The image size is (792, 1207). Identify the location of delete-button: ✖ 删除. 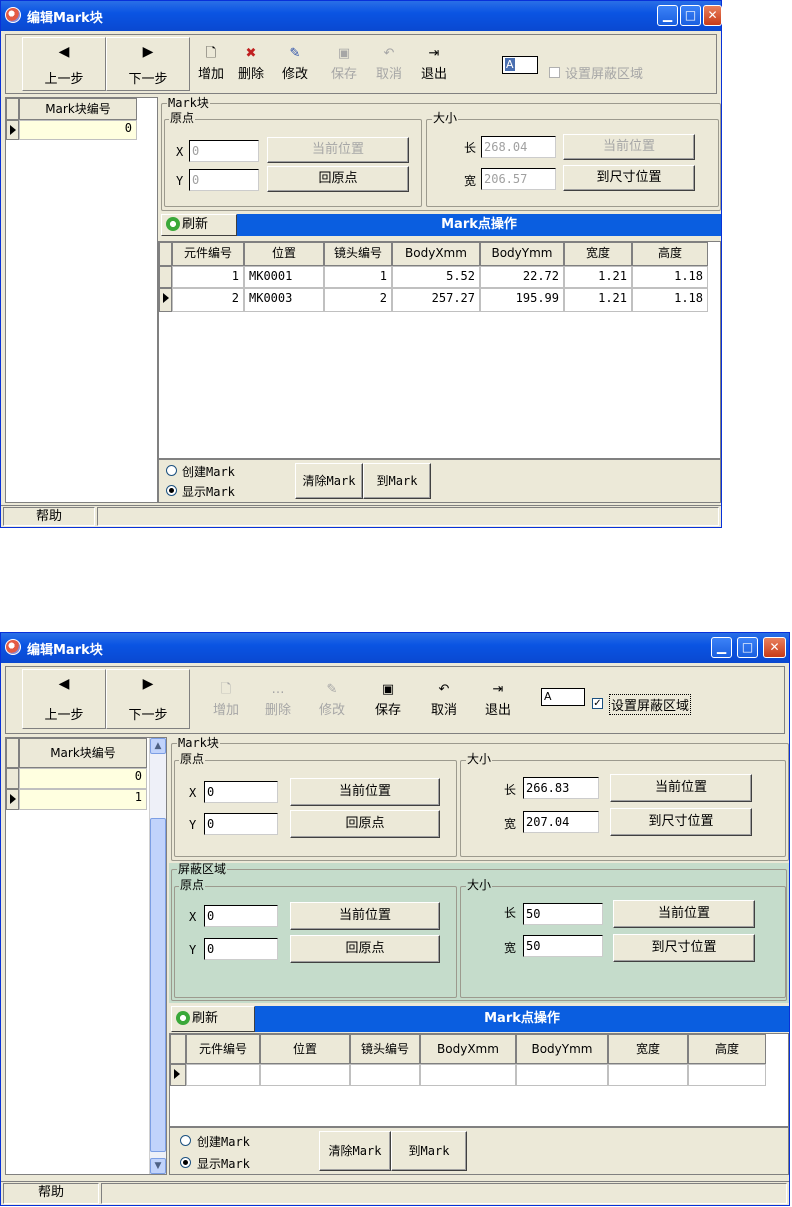
(251, 63).